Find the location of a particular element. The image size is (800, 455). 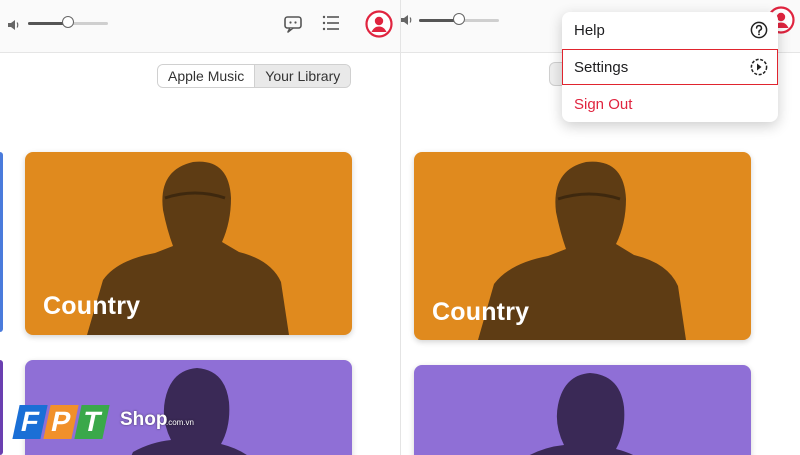

menu-item-help: Help is located at coordinates (670, 30).